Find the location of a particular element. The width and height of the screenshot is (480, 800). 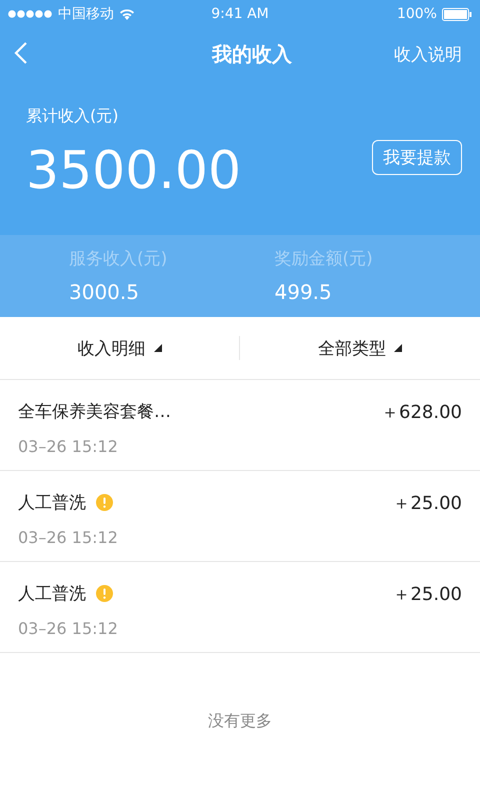

wifi-icon is located at coordinates (127, 14).